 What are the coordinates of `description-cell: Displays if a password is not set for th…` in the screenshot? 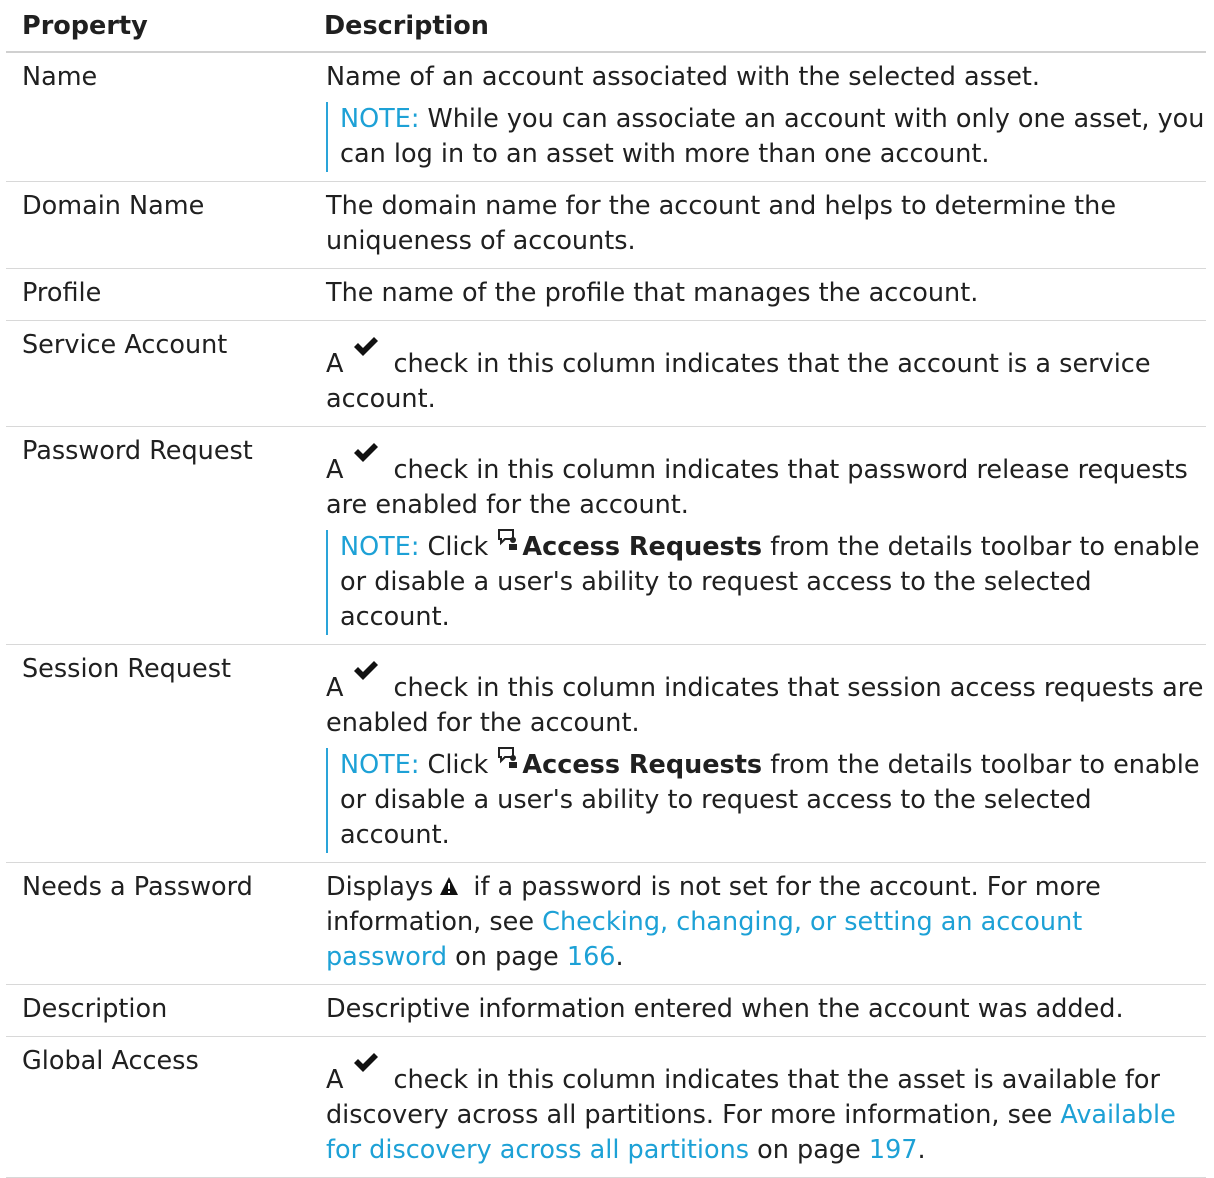 It's located at (757, 923).